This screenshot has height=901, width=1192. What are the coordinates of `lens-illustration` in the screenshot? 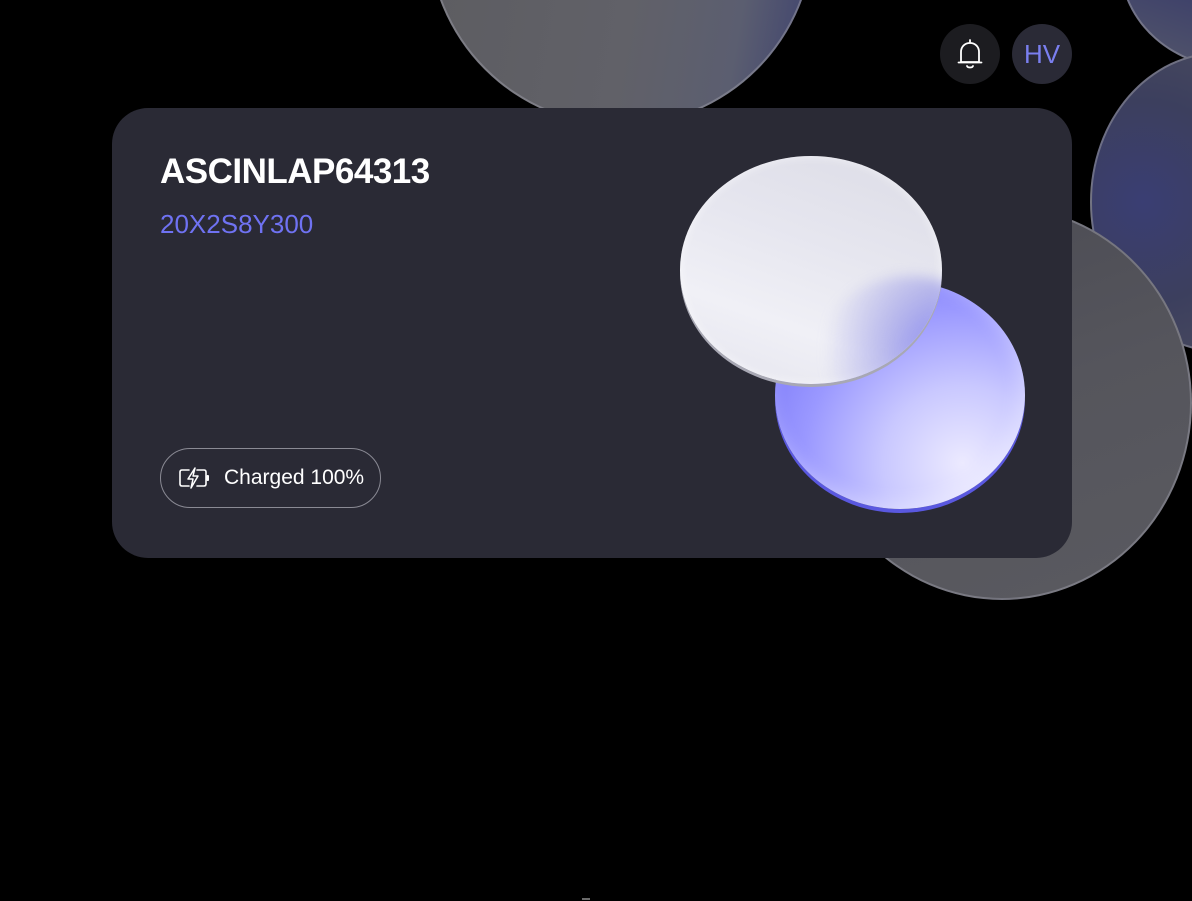 It's located at (811, 270).